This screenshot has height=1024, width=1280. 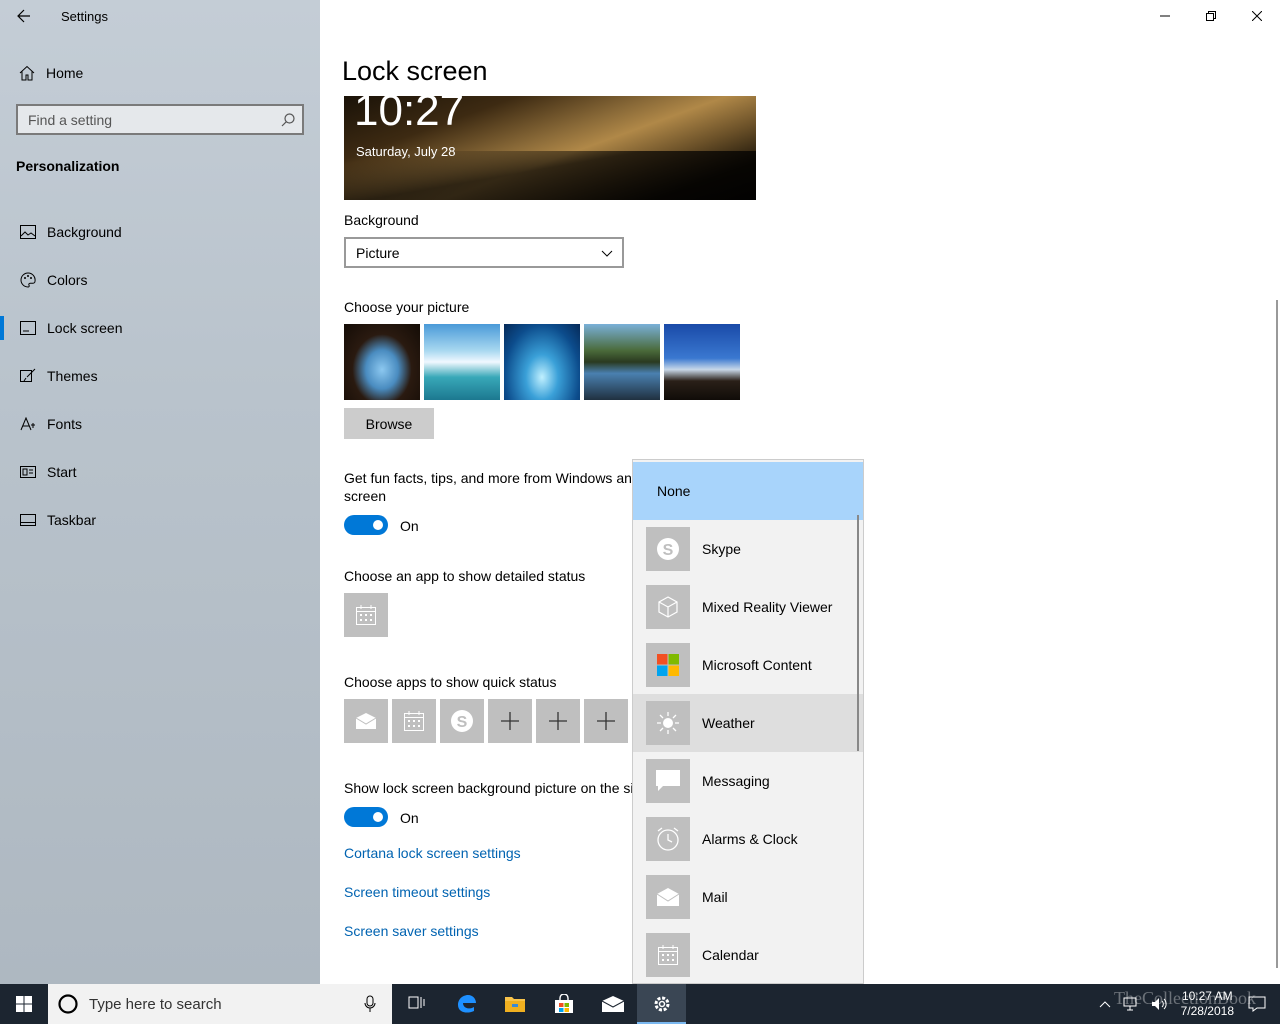 I want to click on windows-logo-icon, so click(x=24, y=1004).